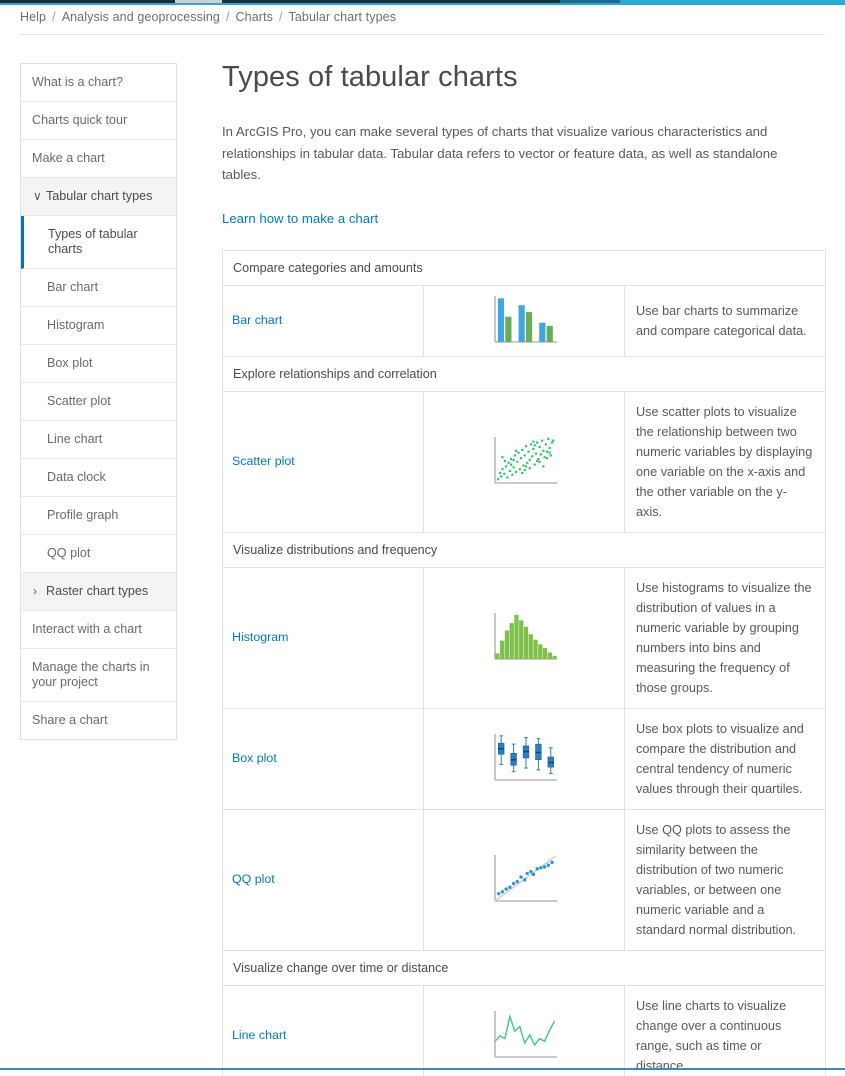 The width and height of the screenshot is (845, 1076). I want to click on chart-type-link: QQ plot, so click(323, 880).